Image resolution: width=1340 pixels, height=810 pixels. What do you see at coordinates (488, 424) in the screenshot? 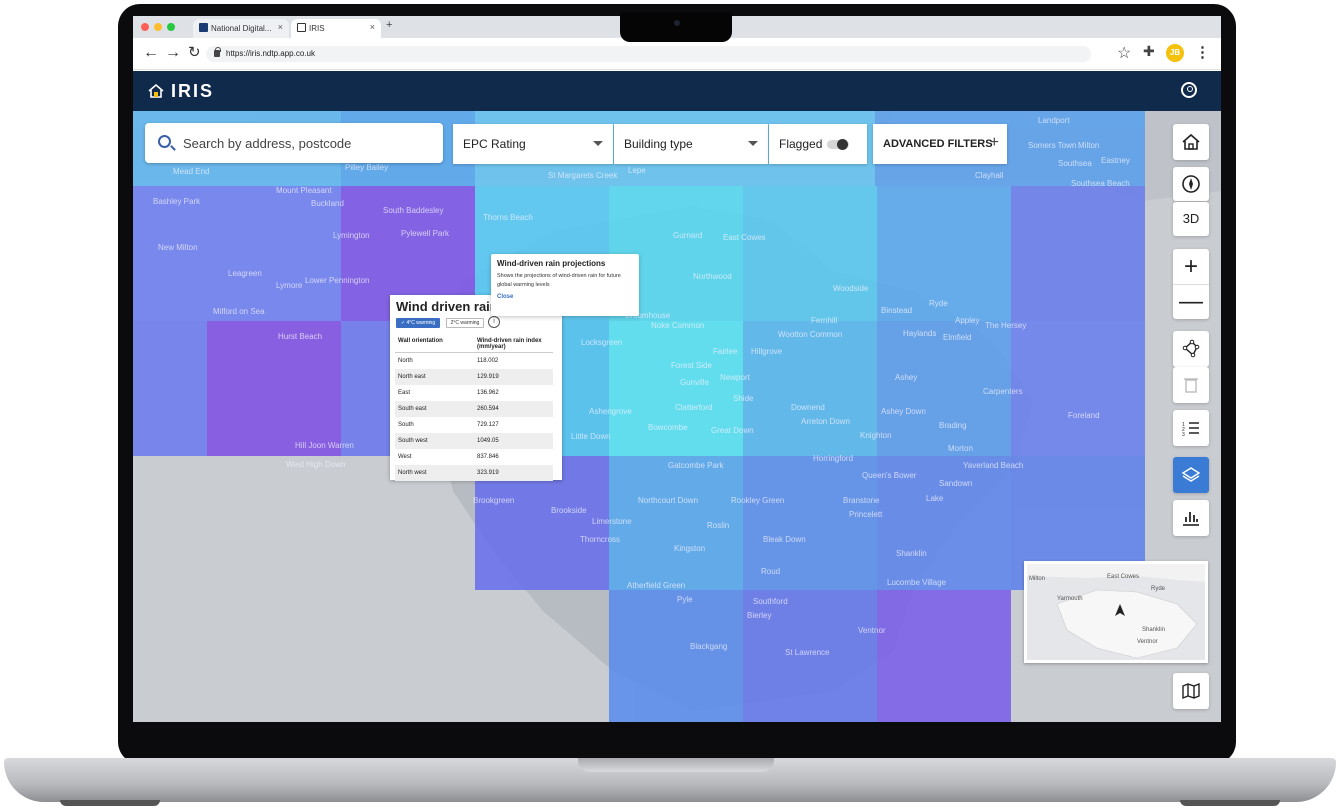
I see `index-cell: 729.127` at bounding box center [488, 424].